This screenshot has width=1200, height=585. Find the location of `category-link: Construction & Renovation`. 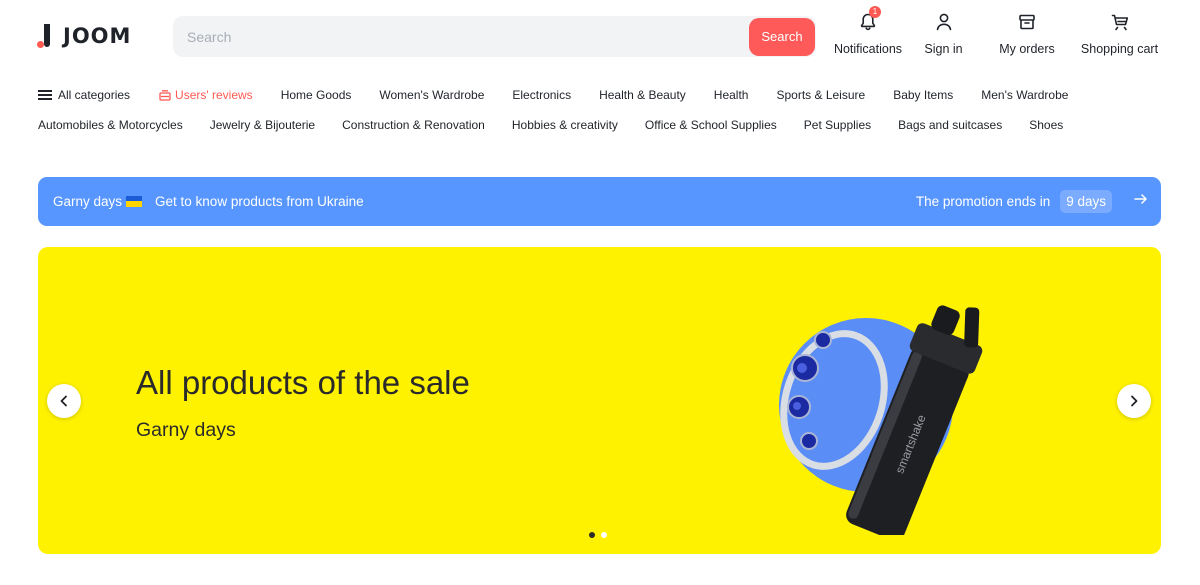

category-link: Construction & Renovation is located at coordinates (413, 125).